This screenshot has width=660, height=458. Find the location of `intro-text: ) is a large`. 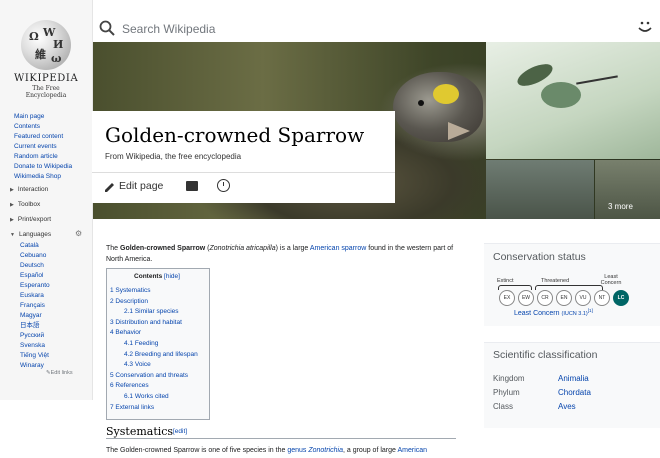

intro-text: ) is a large is located at coordinates (292, 248).